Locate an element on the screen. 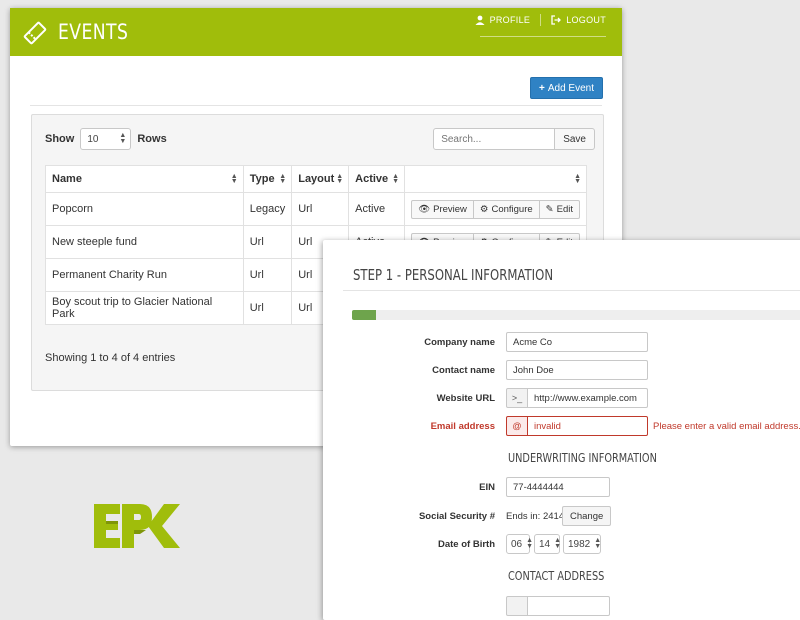 The height and width of the screenshot is (620, 800). user-icon is located at coordinates (480, 20).